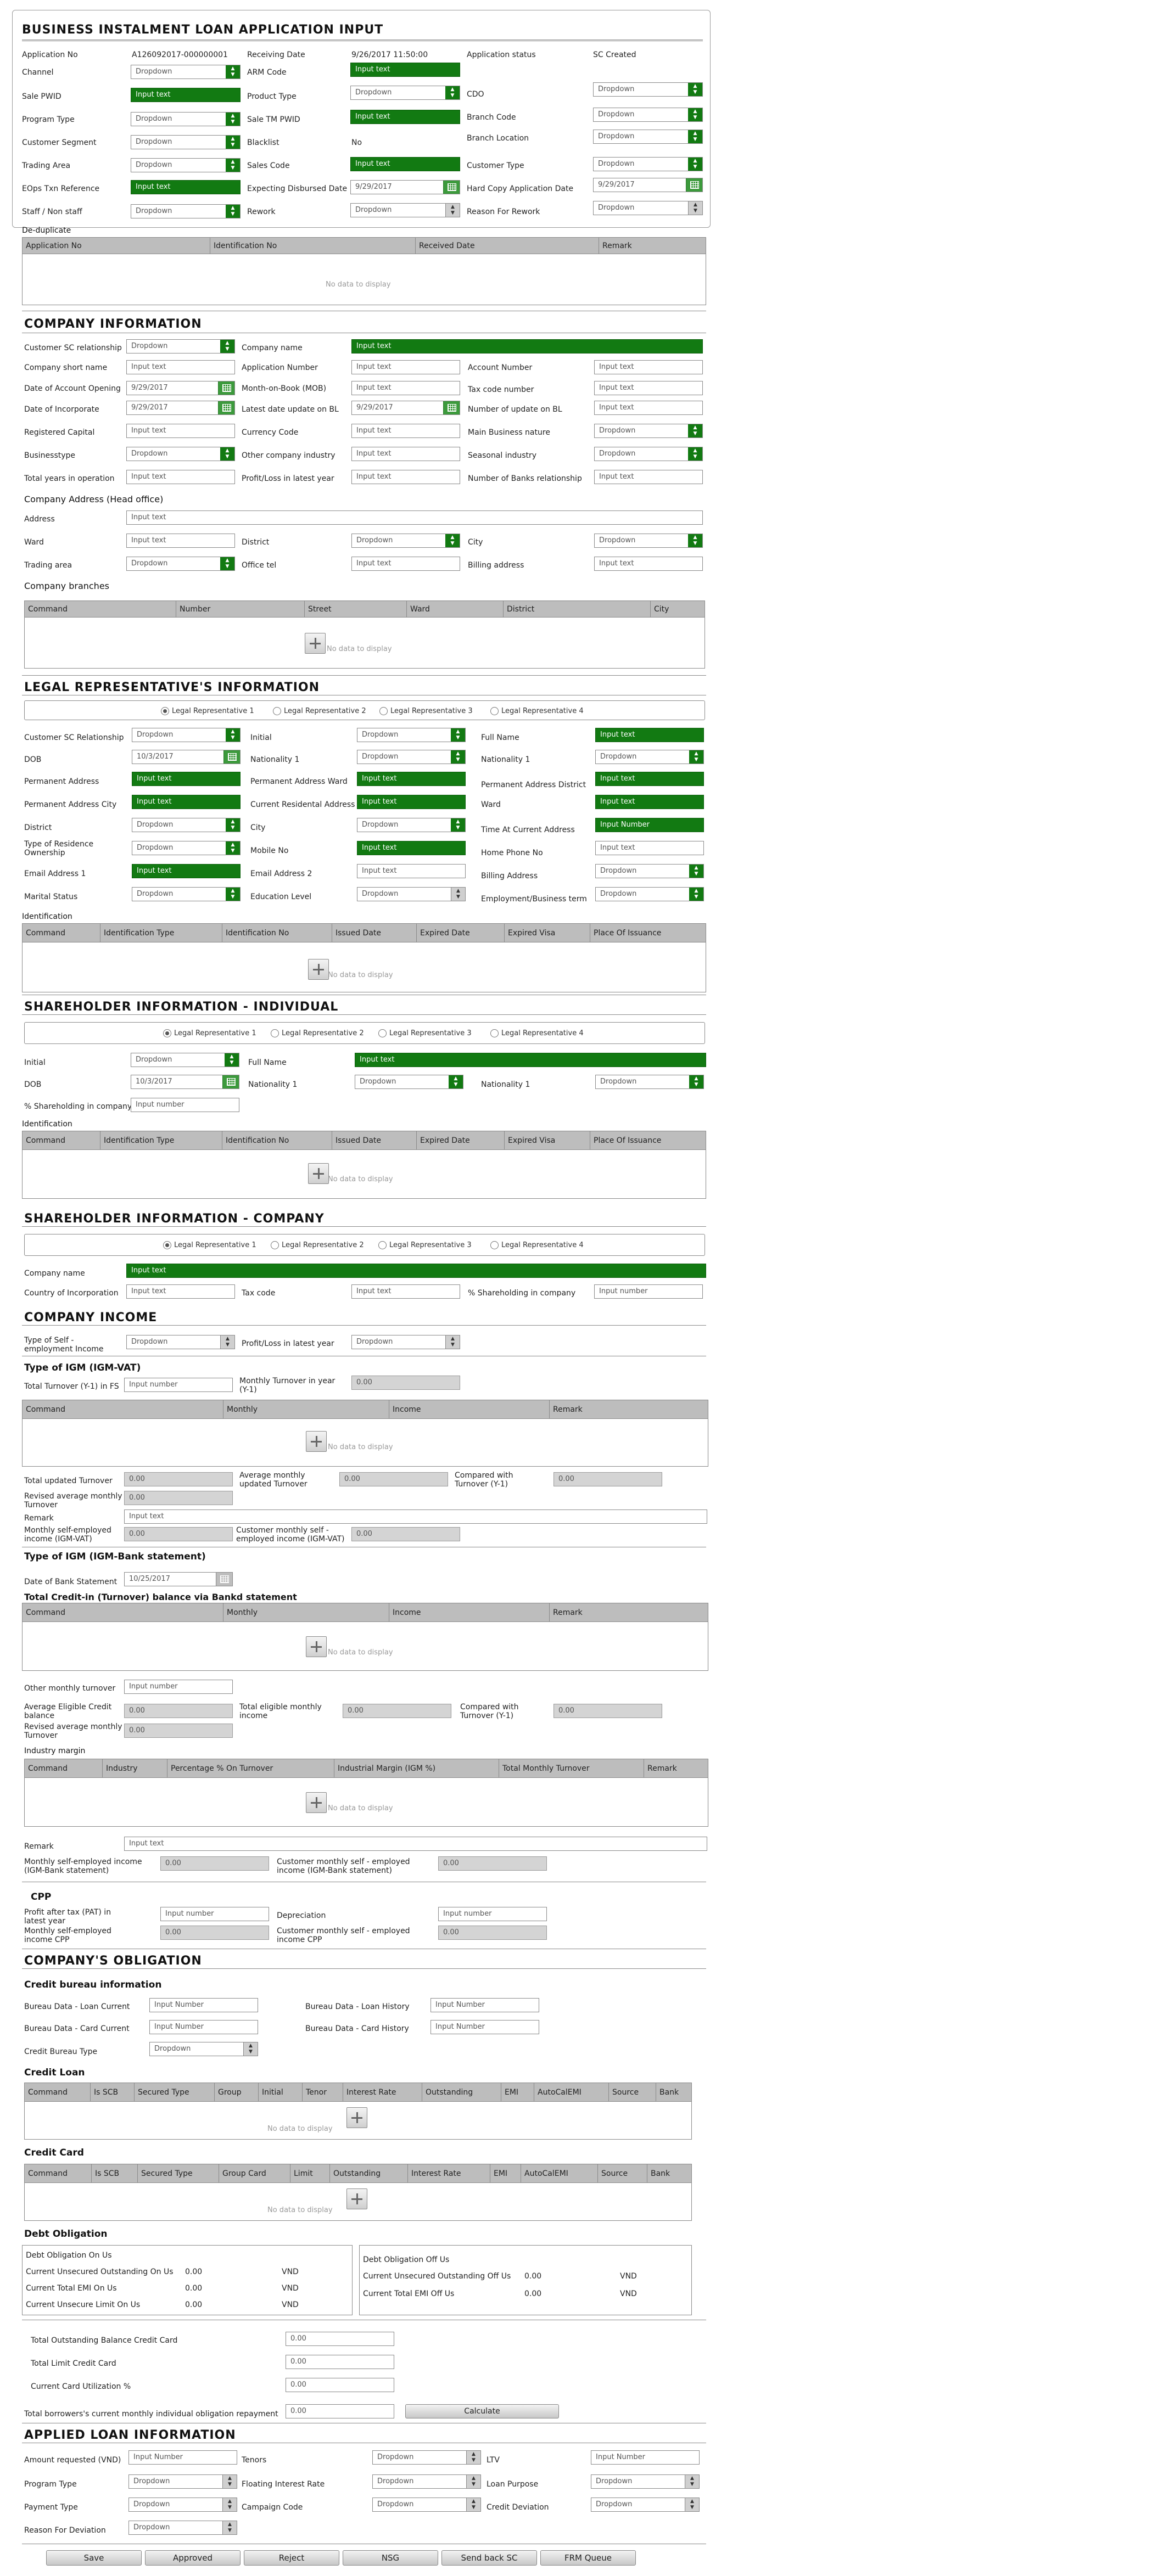  Describe the element at coordinates (292, 2558) in the screenshot. I see `reject-button: Reject` at that location.